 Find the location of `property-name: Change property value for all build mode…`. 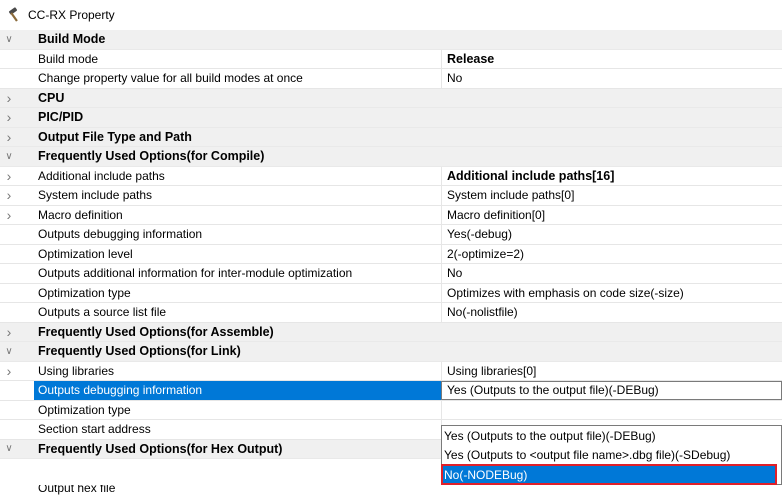

property-name: Change property value for all build mode… is located at coordinates (170, 78).